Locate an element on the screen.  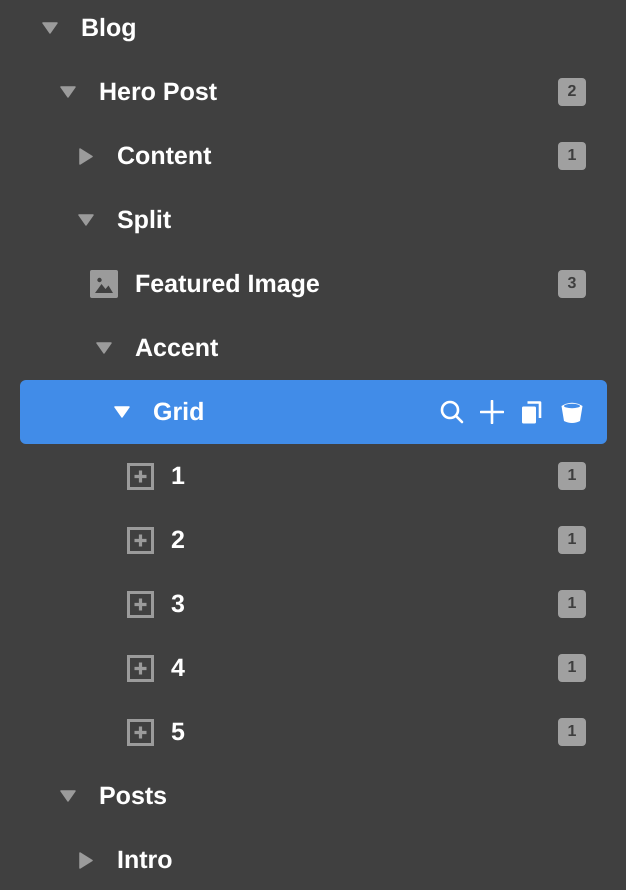
tree-row: 5 1 is located at coordinates (313, 732).